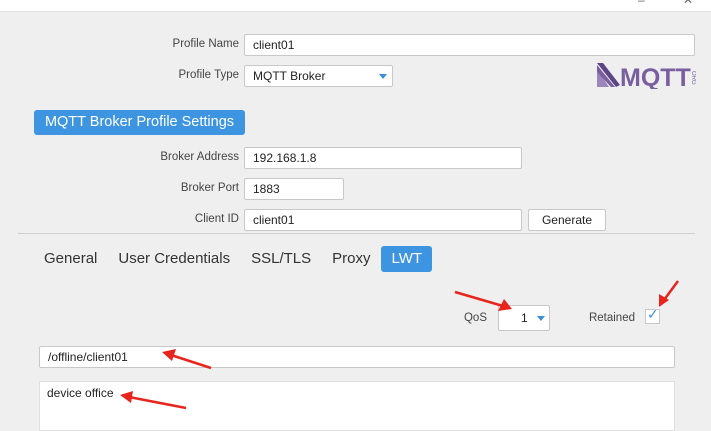 The height and width of the screenshot is (431, 711). What do you see at coordinates (289, 76) in the screenshot?
I see `profile-type-value: MQTT Broker` at bounding box center [289, 76].